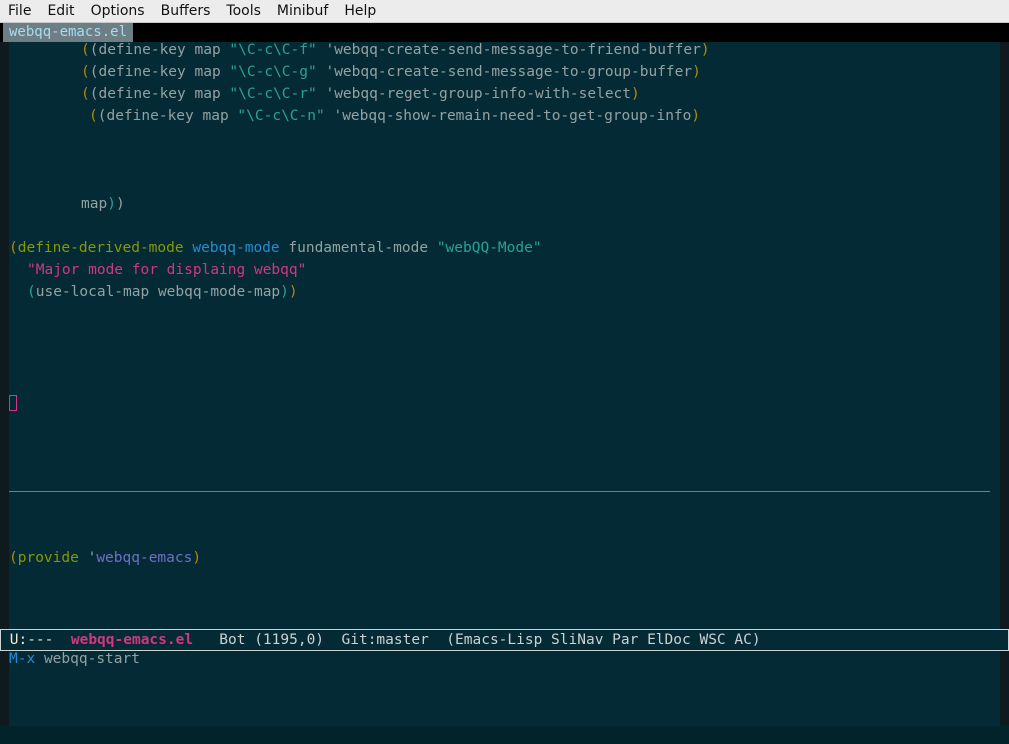  Describe the element at coordinates (167, 270) in the screenshot. I see `code-line-docstring: "Major mode for displaing webqq"` at that location.